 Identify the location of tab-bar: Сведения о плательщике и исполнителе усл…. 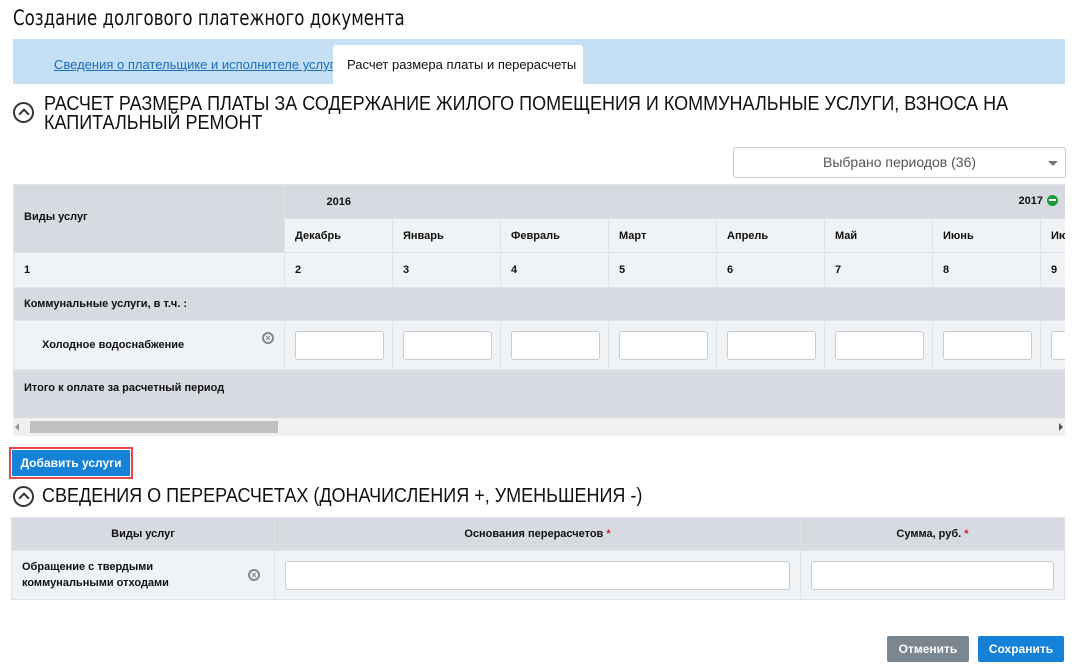
(539, 61).